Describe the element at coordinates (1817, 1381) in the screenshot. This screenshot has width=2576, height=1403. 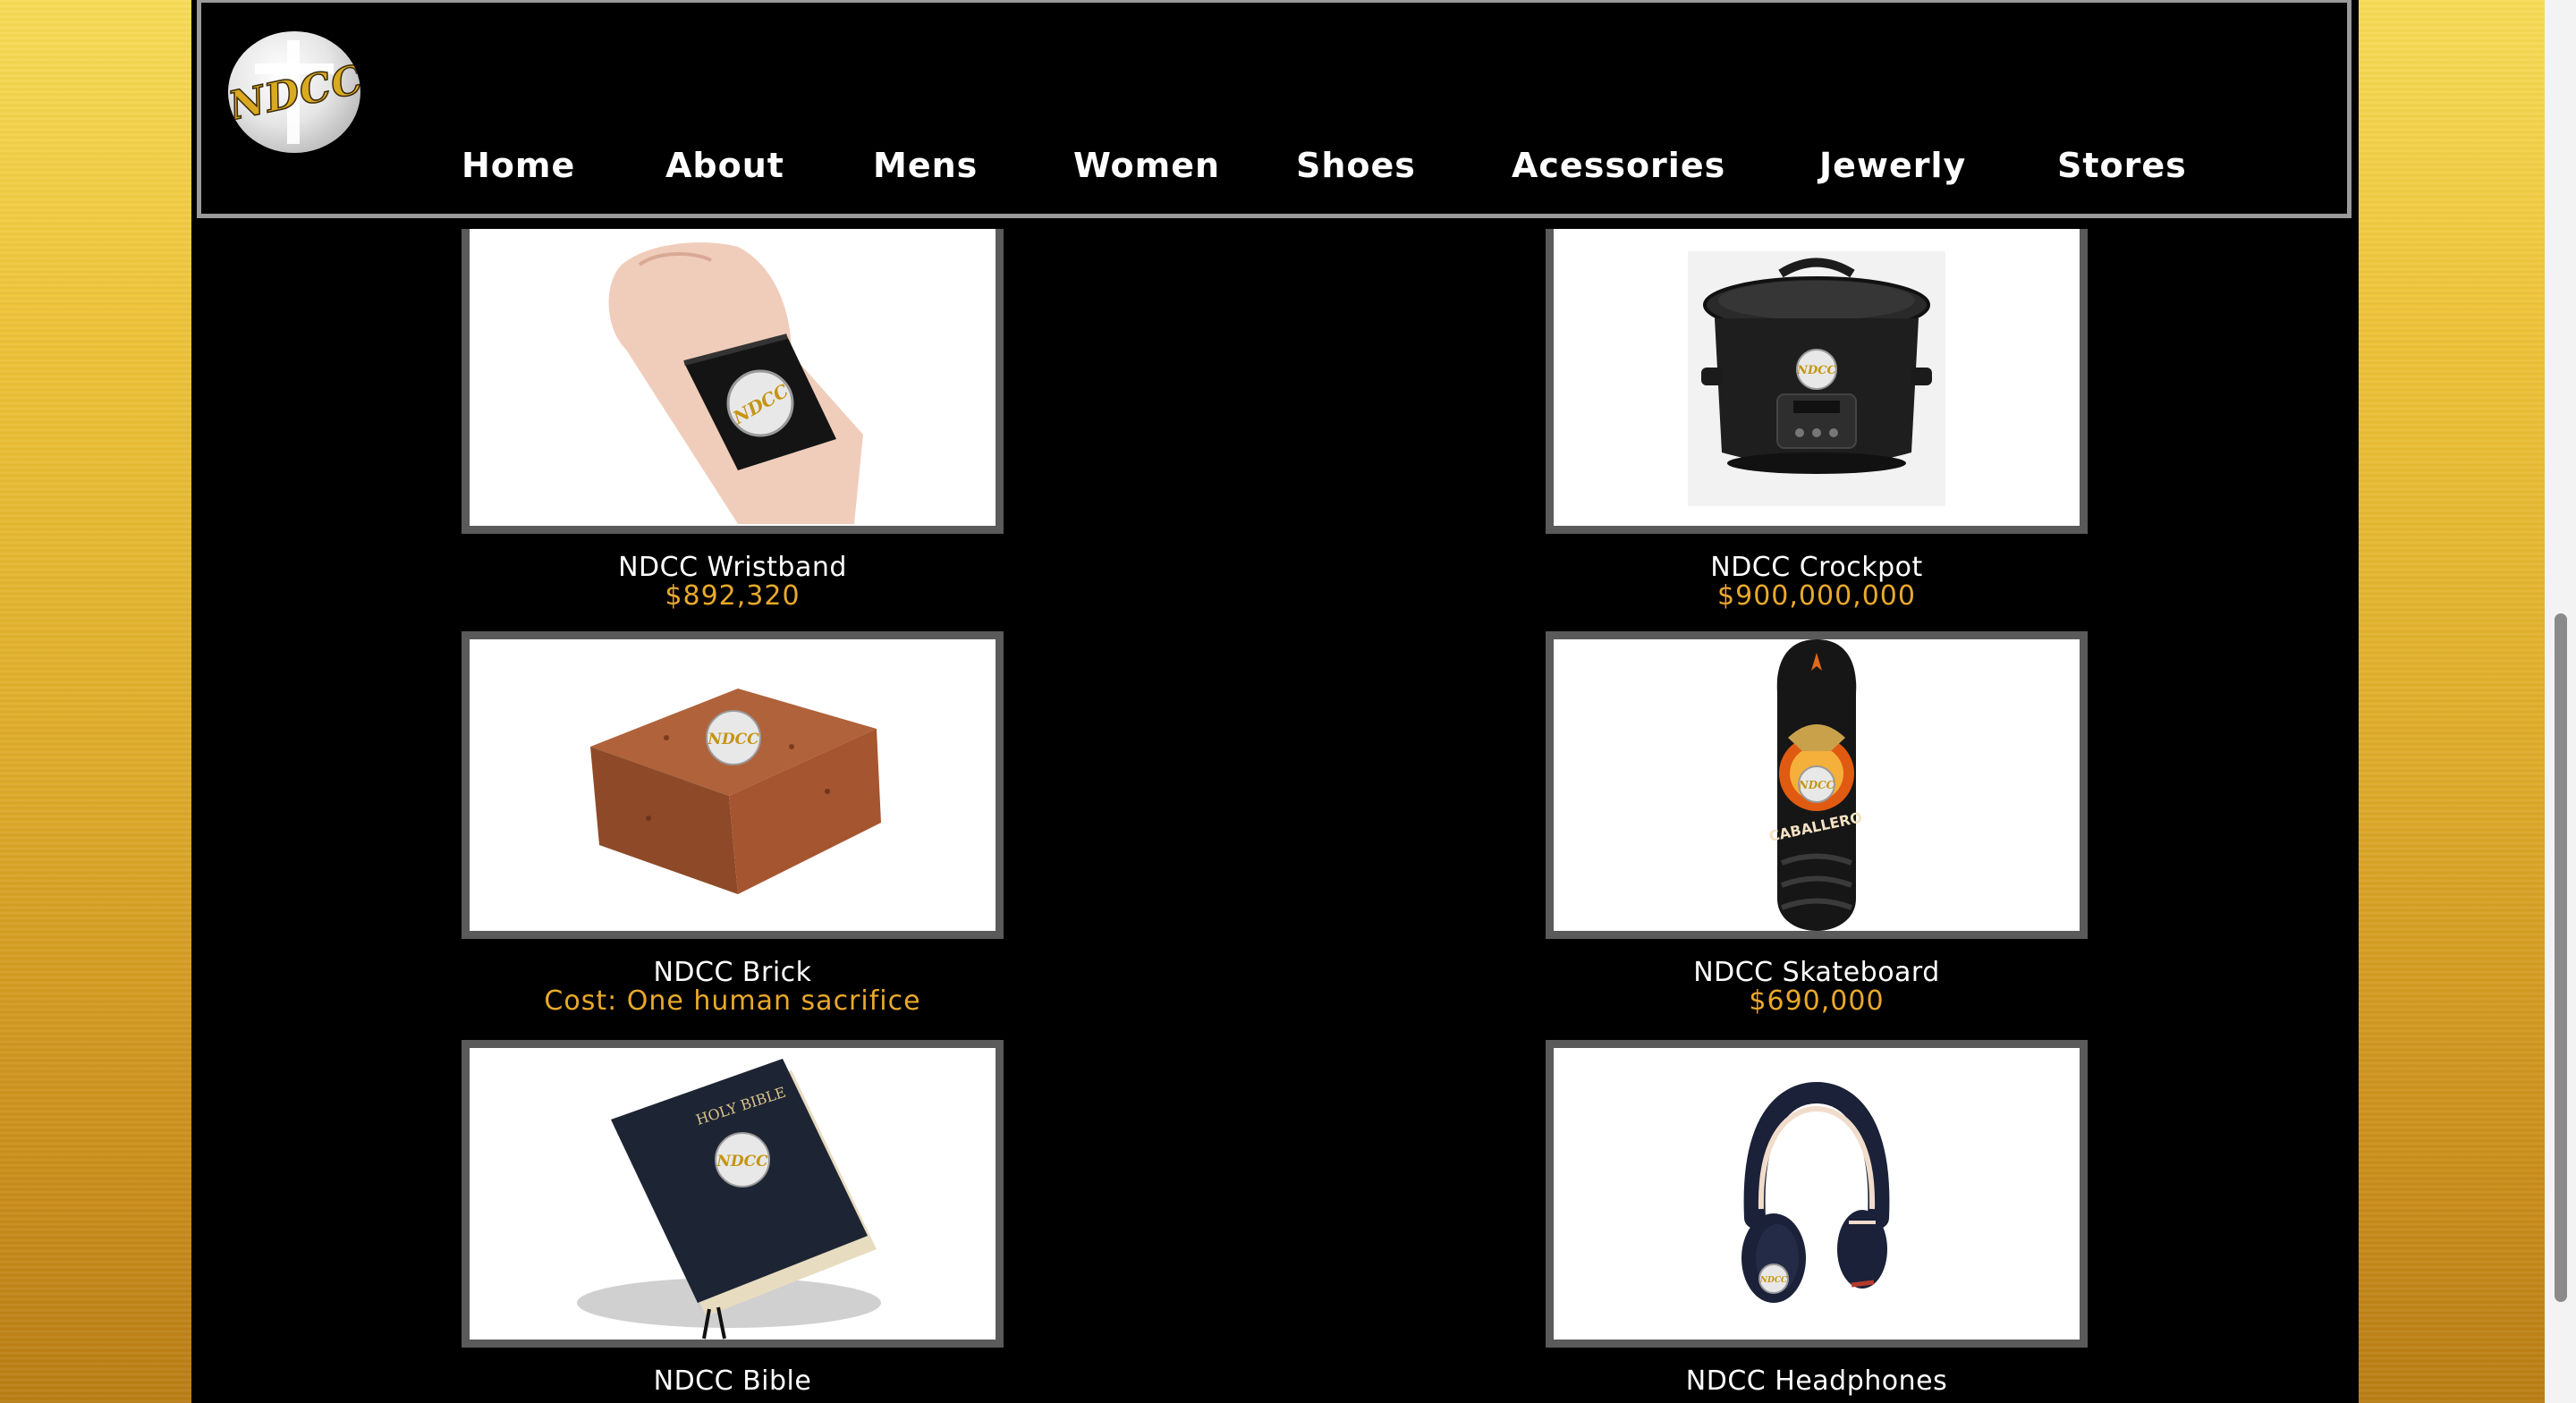
I see `product-name: NDCC Headphones` at that location.